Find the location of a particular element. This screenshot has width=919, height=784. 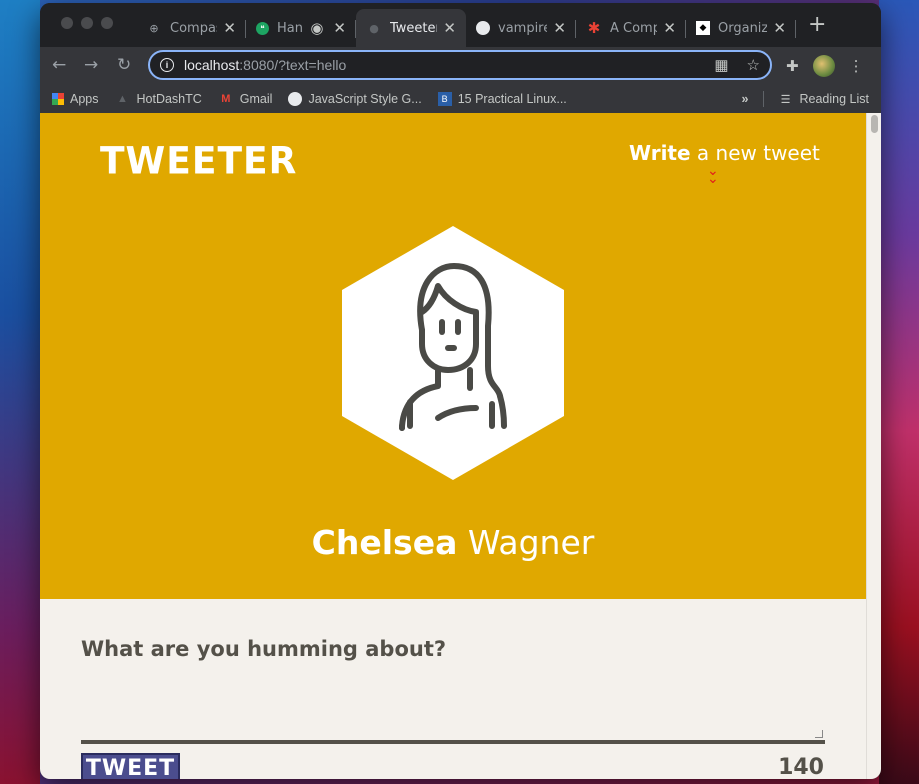

bookmarks-overflow-icon: » is located at coordinates (745, 99).